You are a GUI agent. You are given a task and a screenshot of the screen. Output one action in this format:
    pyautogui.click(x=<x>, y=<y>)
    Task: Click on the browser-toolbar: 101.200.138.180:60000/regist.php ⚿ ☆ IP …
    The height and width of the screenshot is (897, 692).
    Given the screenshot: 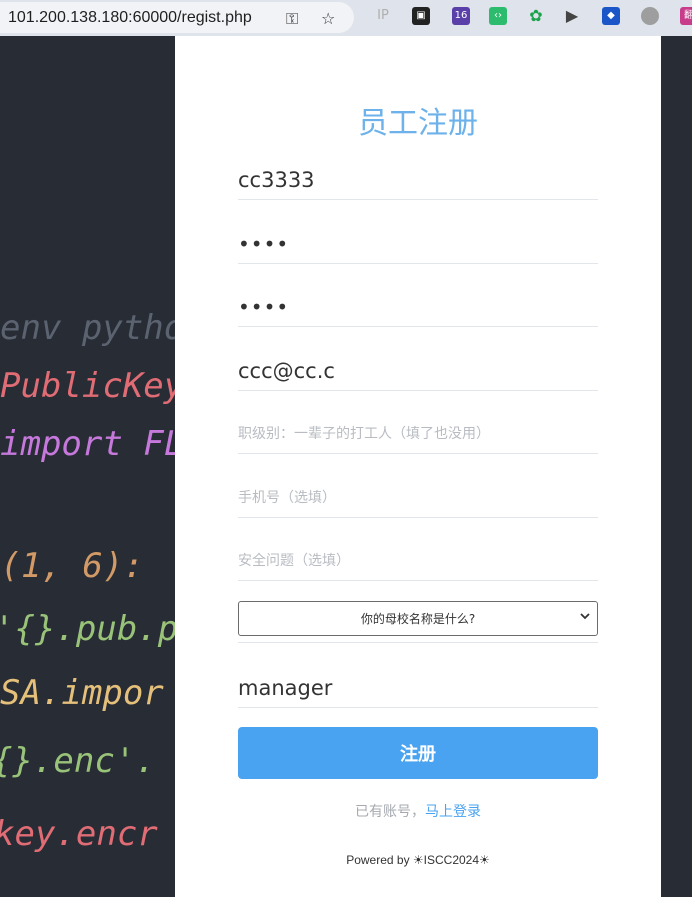 What is the action you would take?
    pyautogui.click(x=346, y=18)
    